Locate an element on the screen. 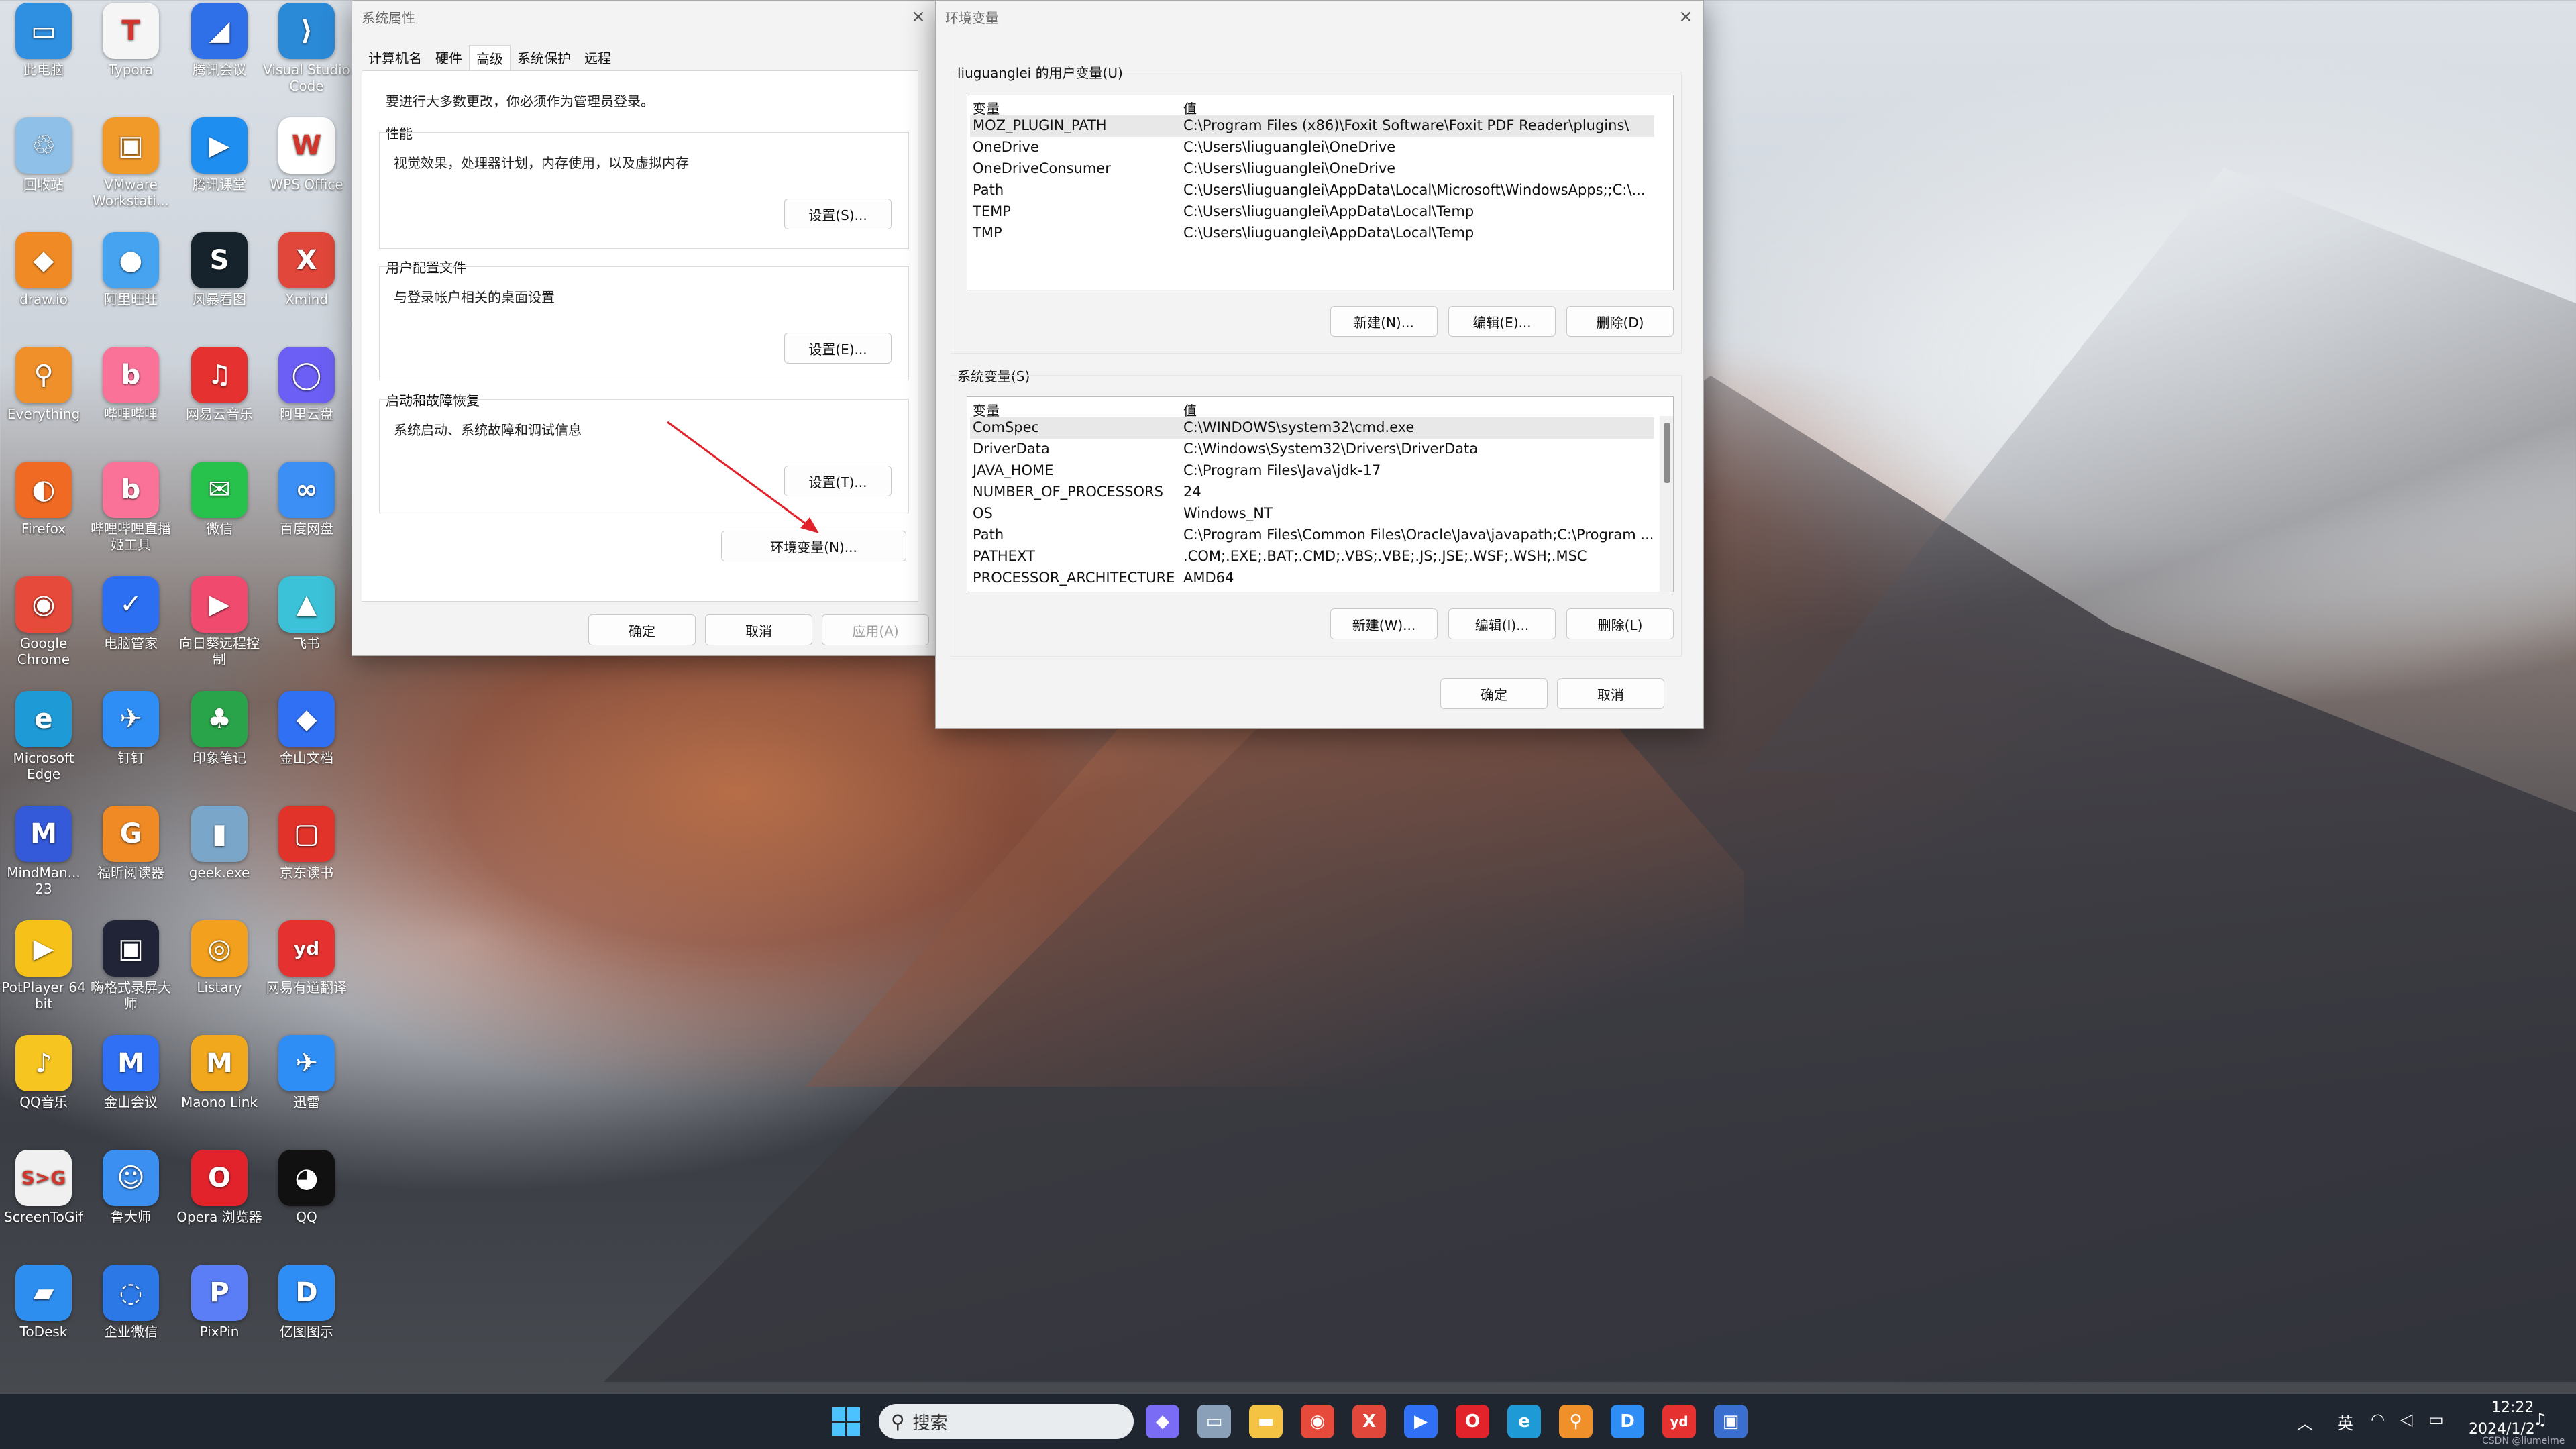 This screenshot has width=2576, height=1449. system-properties-icon: ▣ is located at coordinates (1731, 1421).